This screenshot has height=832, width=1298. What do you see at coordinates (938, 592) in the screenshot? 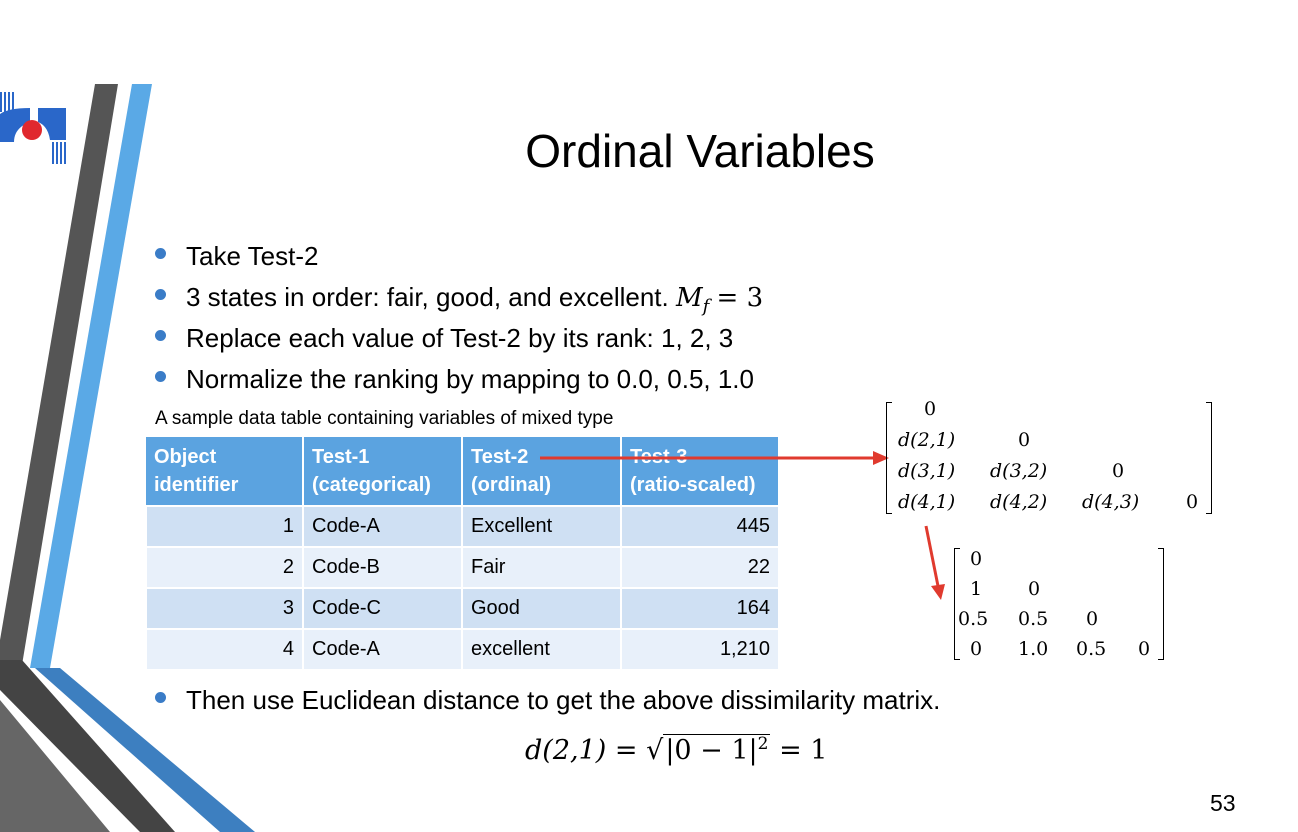
I see `arrow-head` at bounding box center [938, 592].